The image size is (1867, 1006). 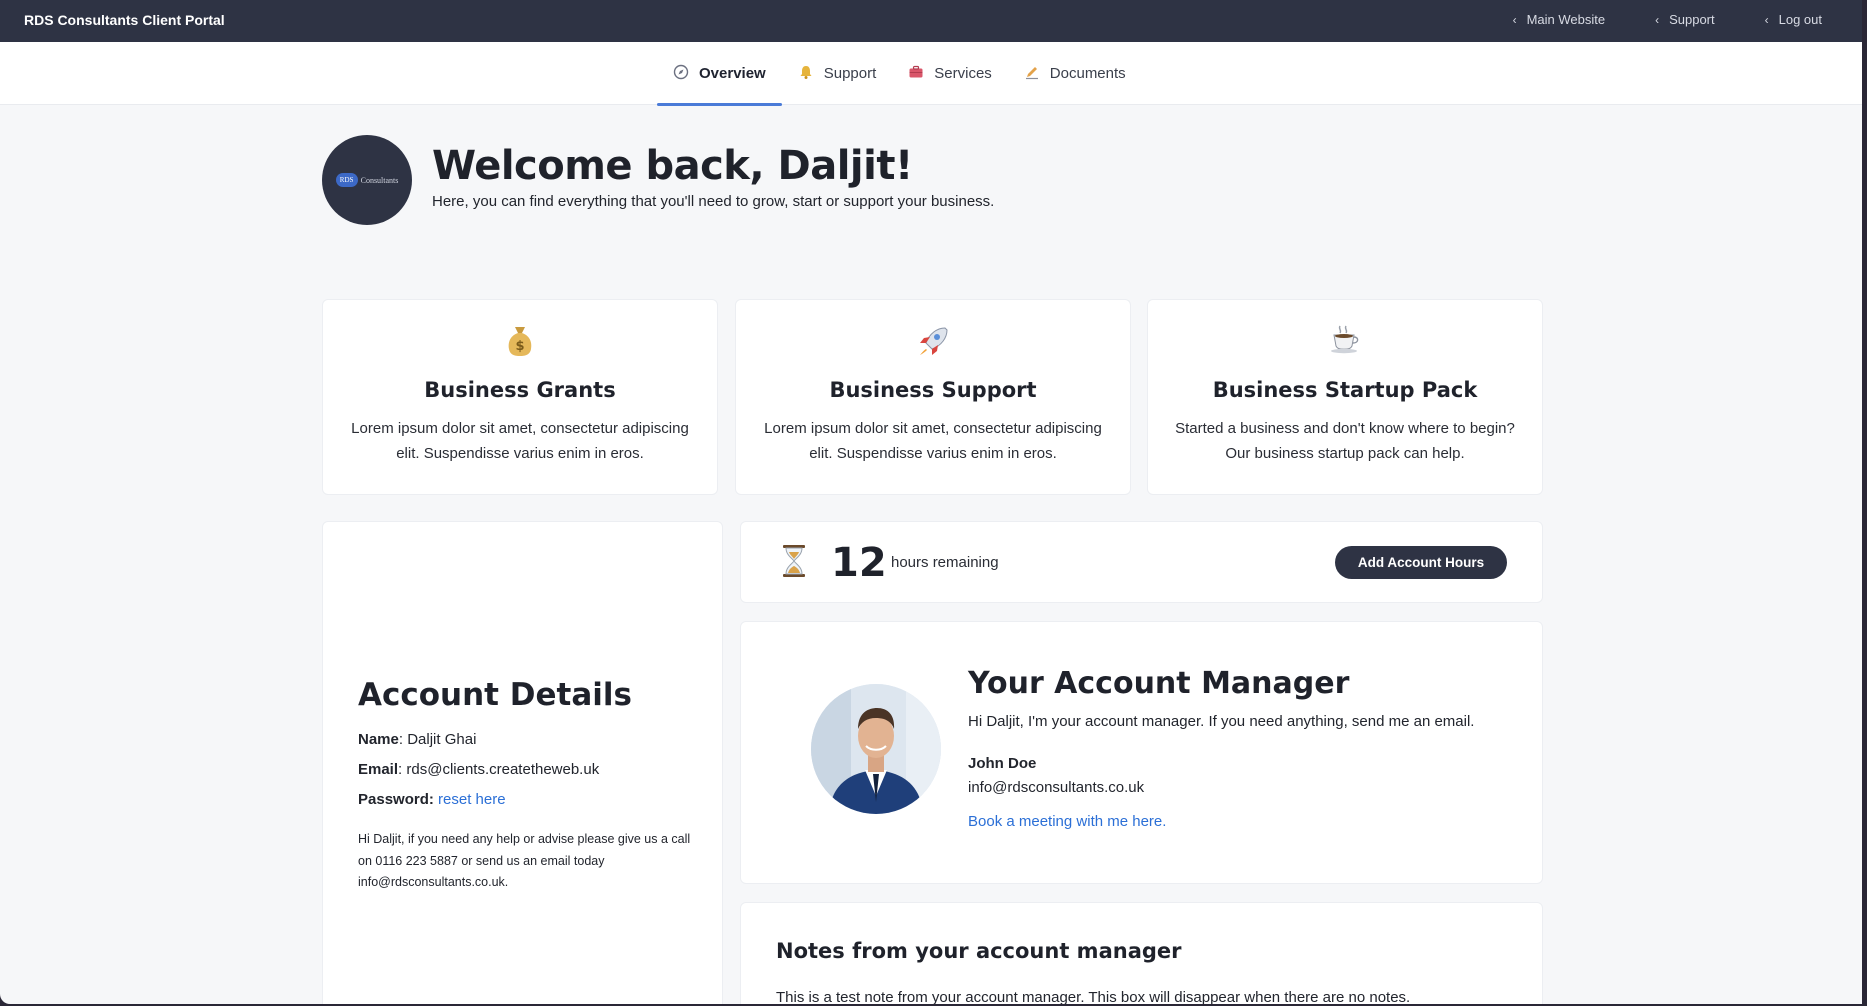 What do you see at coordinates (124, 20) in the screenshot?
I see `brand-title: RDS Consultants Client Portal` at bounding box center [124, 20].